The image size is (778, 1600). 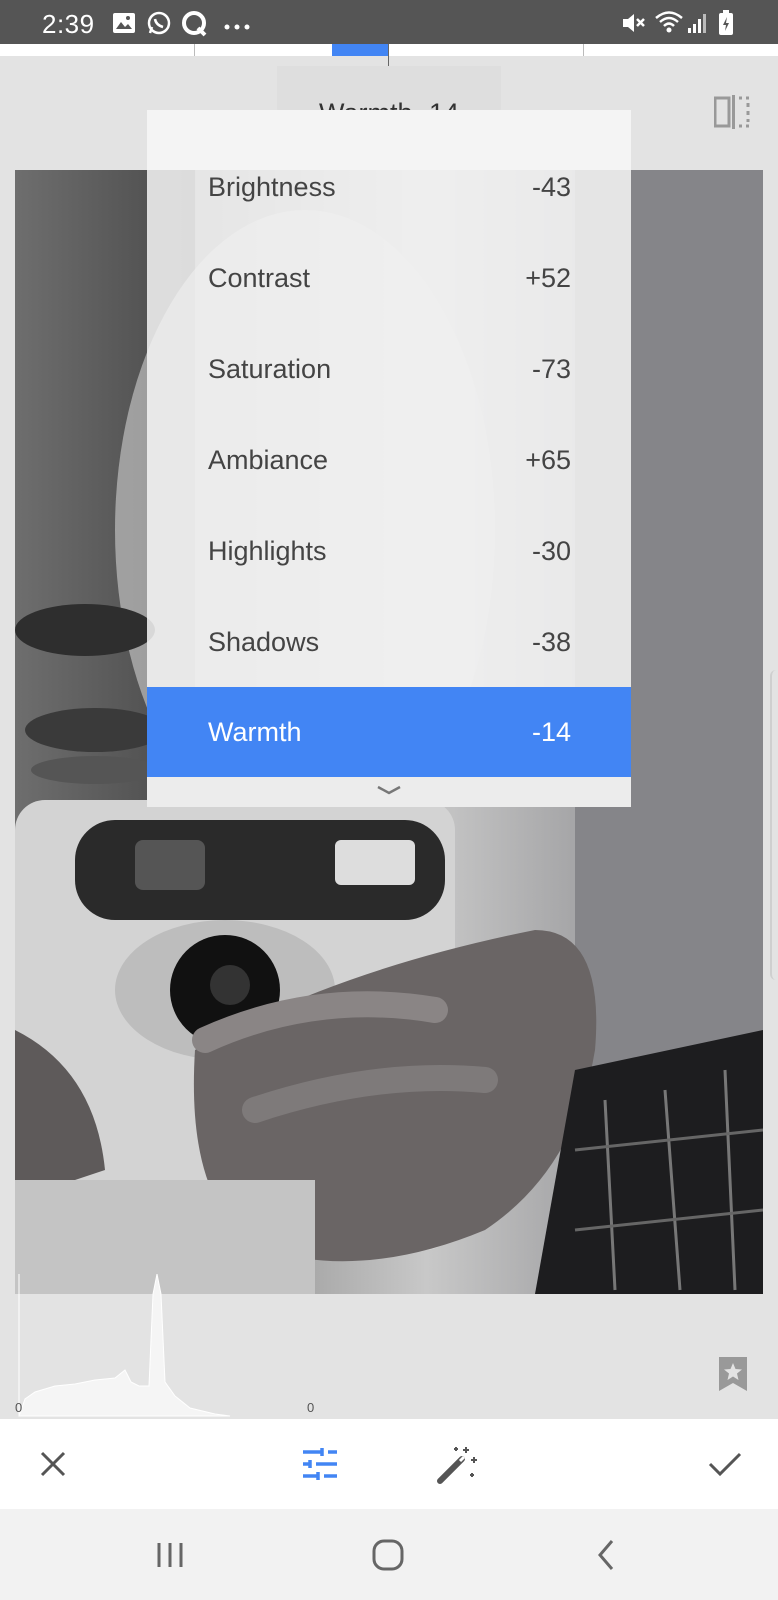 I want to click on wifi-icon, so click(x=669, y=24).